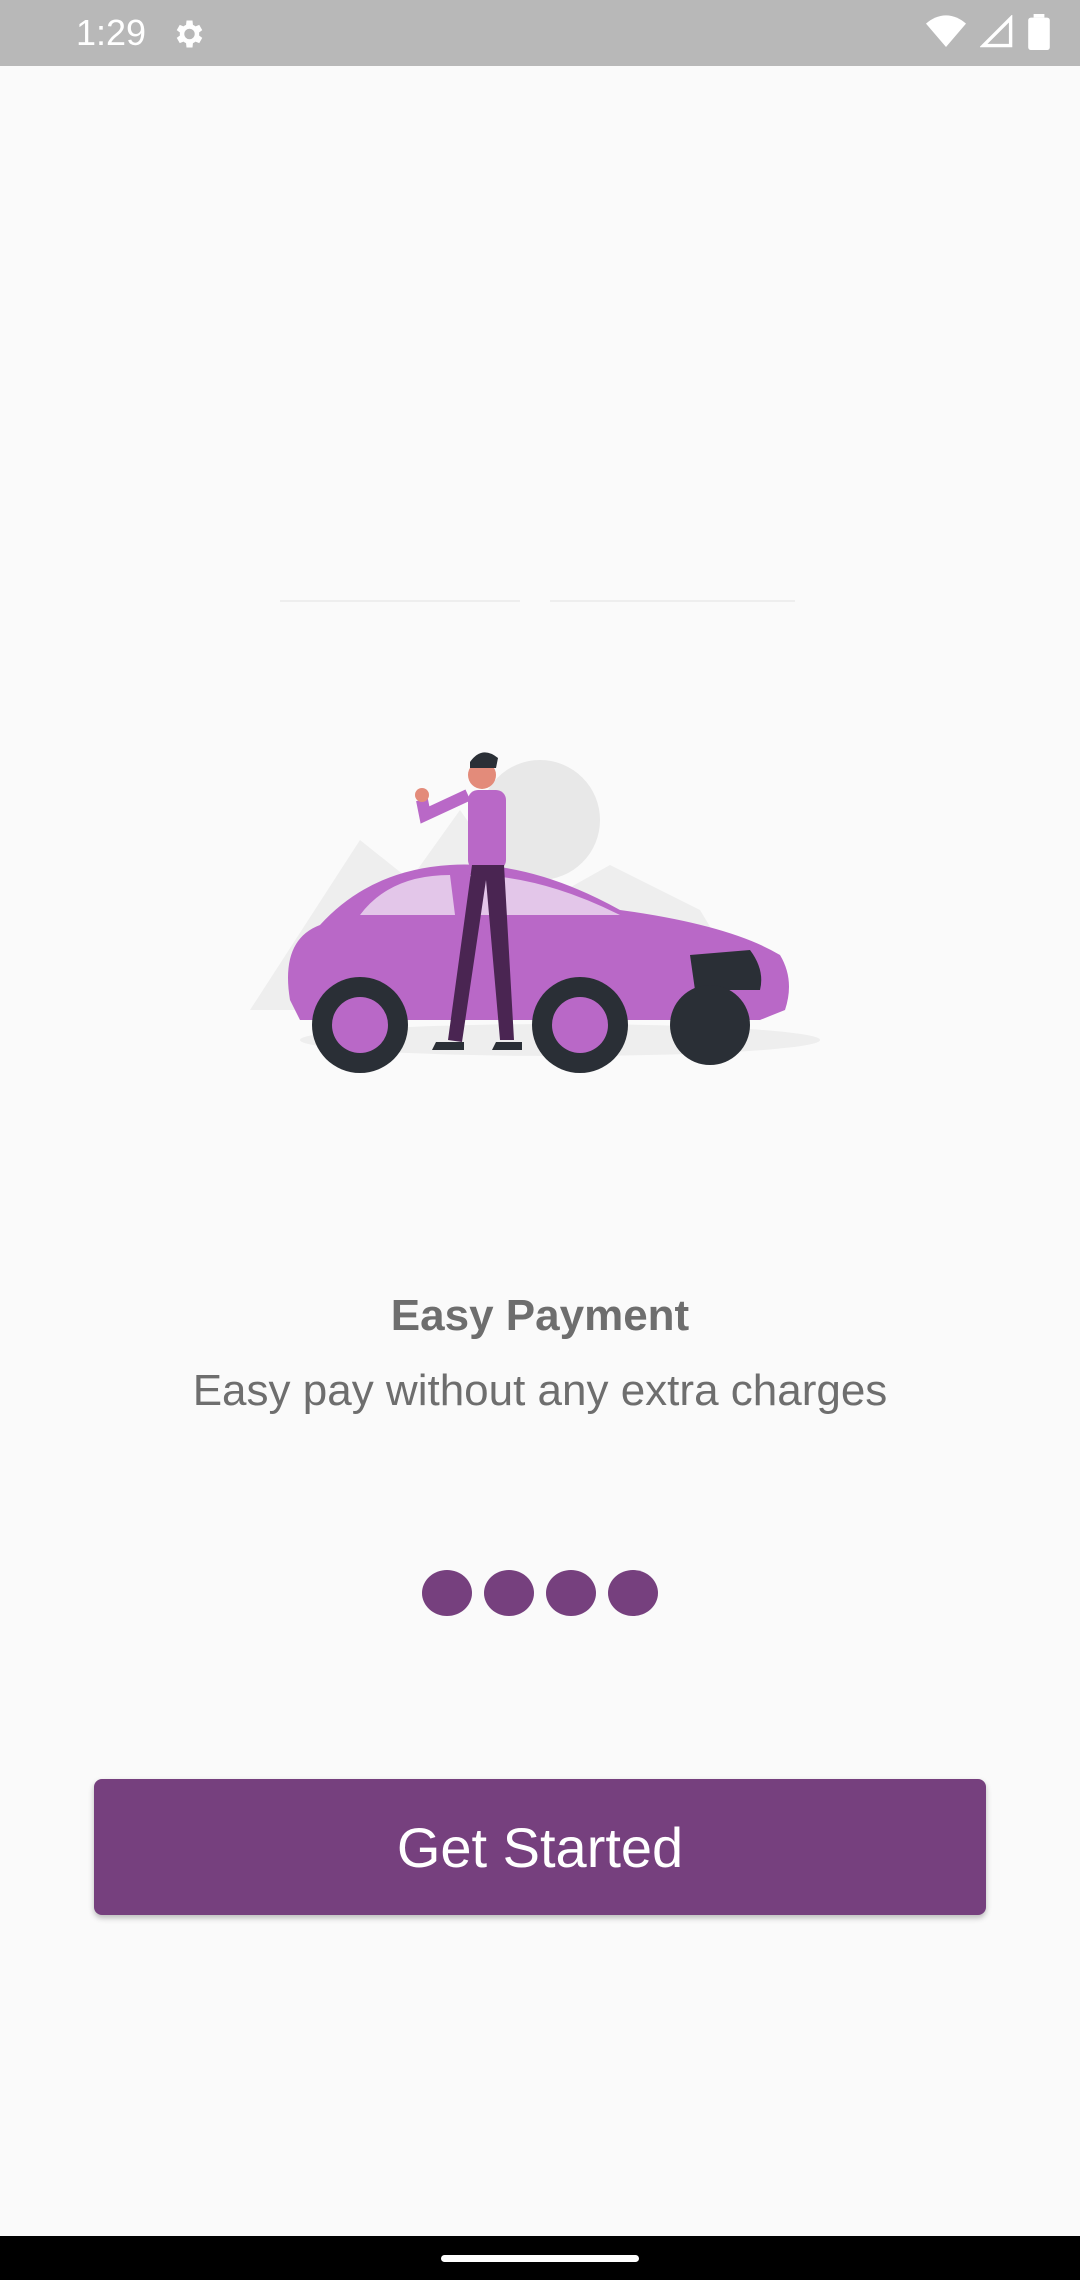 This screenshot has width=1080, height=2280. Describe the element at coordinates (1039, 32) in the screenshot. I see `battery-icon` at that location.